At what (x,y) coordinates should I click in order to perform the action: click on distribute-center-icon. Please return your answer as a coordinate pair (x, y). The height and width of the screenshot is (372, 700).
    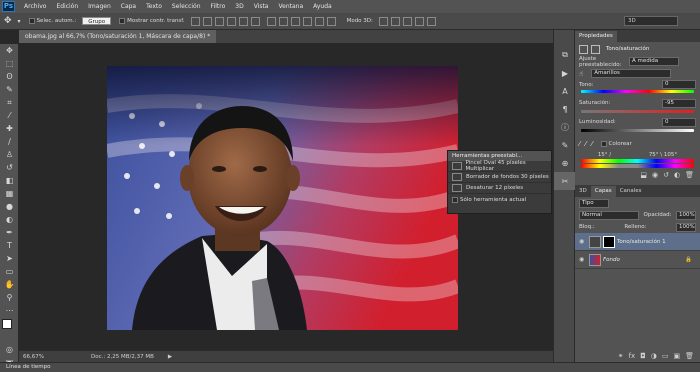
    Looking at the image, I should click on (319, 21).